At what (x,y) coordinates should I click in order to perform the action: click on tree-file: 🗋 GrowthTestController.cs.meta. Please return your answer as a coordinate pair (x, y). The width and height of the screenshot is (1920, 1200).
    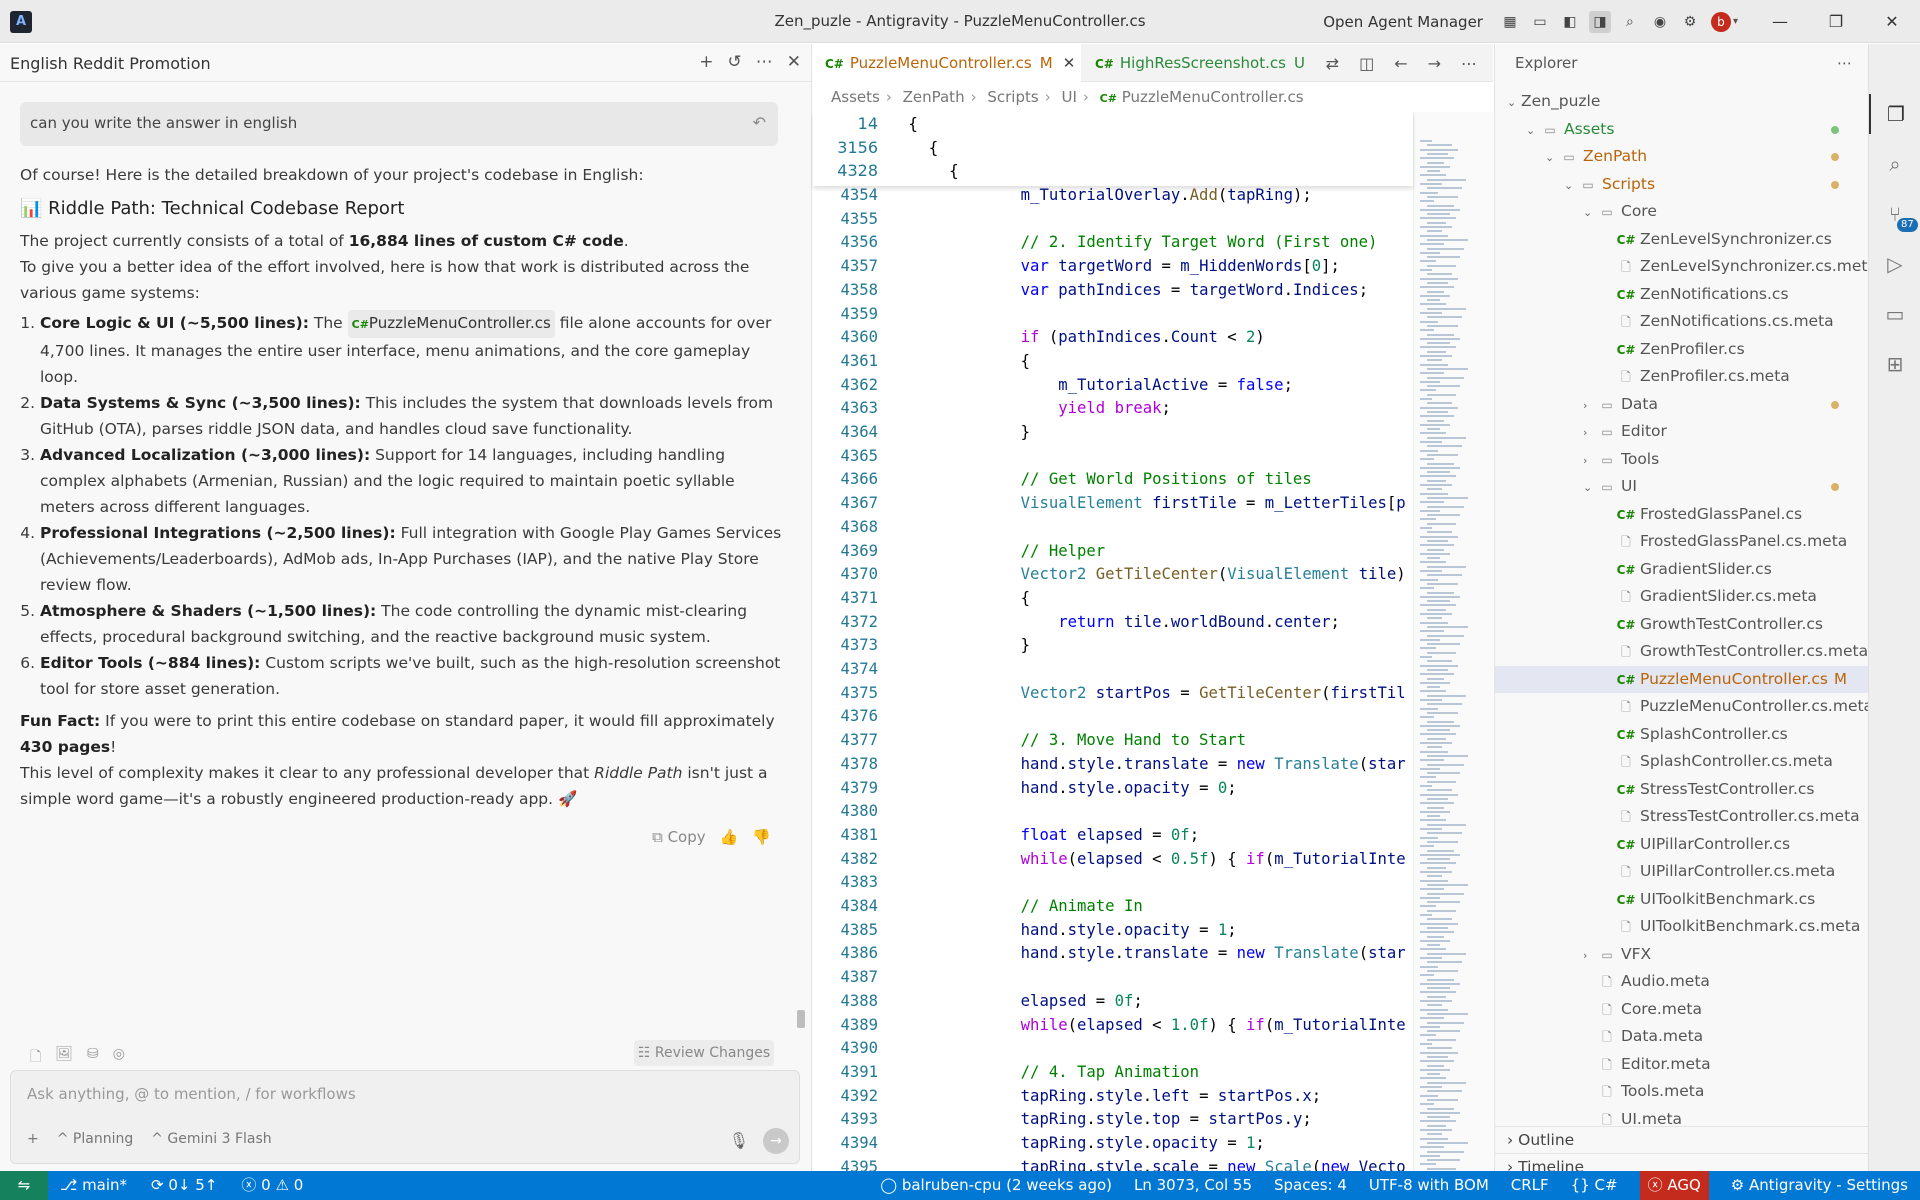
    Looking at the image, I should click on (1682, 652).